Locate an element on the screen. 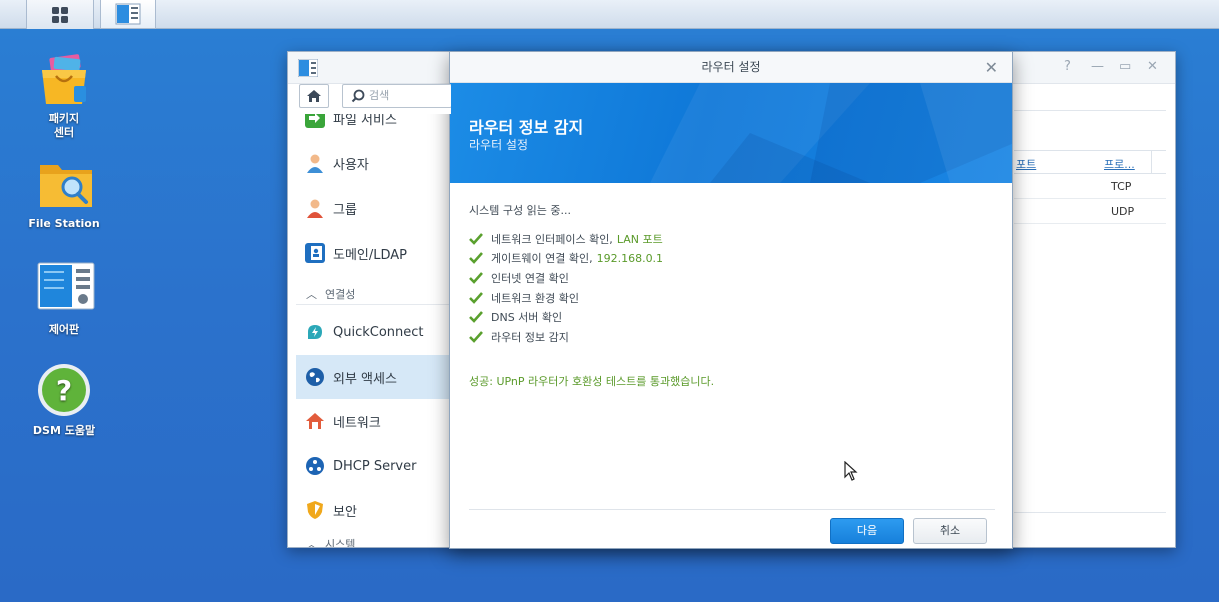 The width and height of the screenshot is (1219, 602). rules-table: 포트 프로... TCP UDP is located at coordinates (1090, 187).